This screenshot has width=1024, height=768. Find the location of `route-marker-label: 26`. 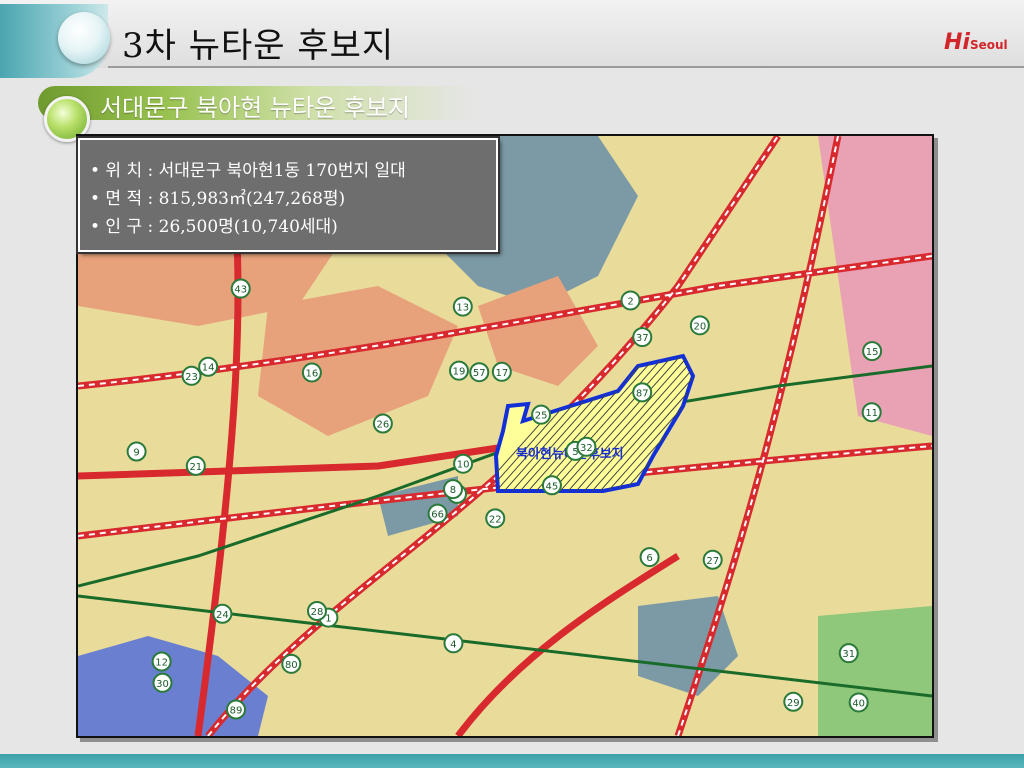

route-marker-label: 26 is located at coordinates (383, 425).